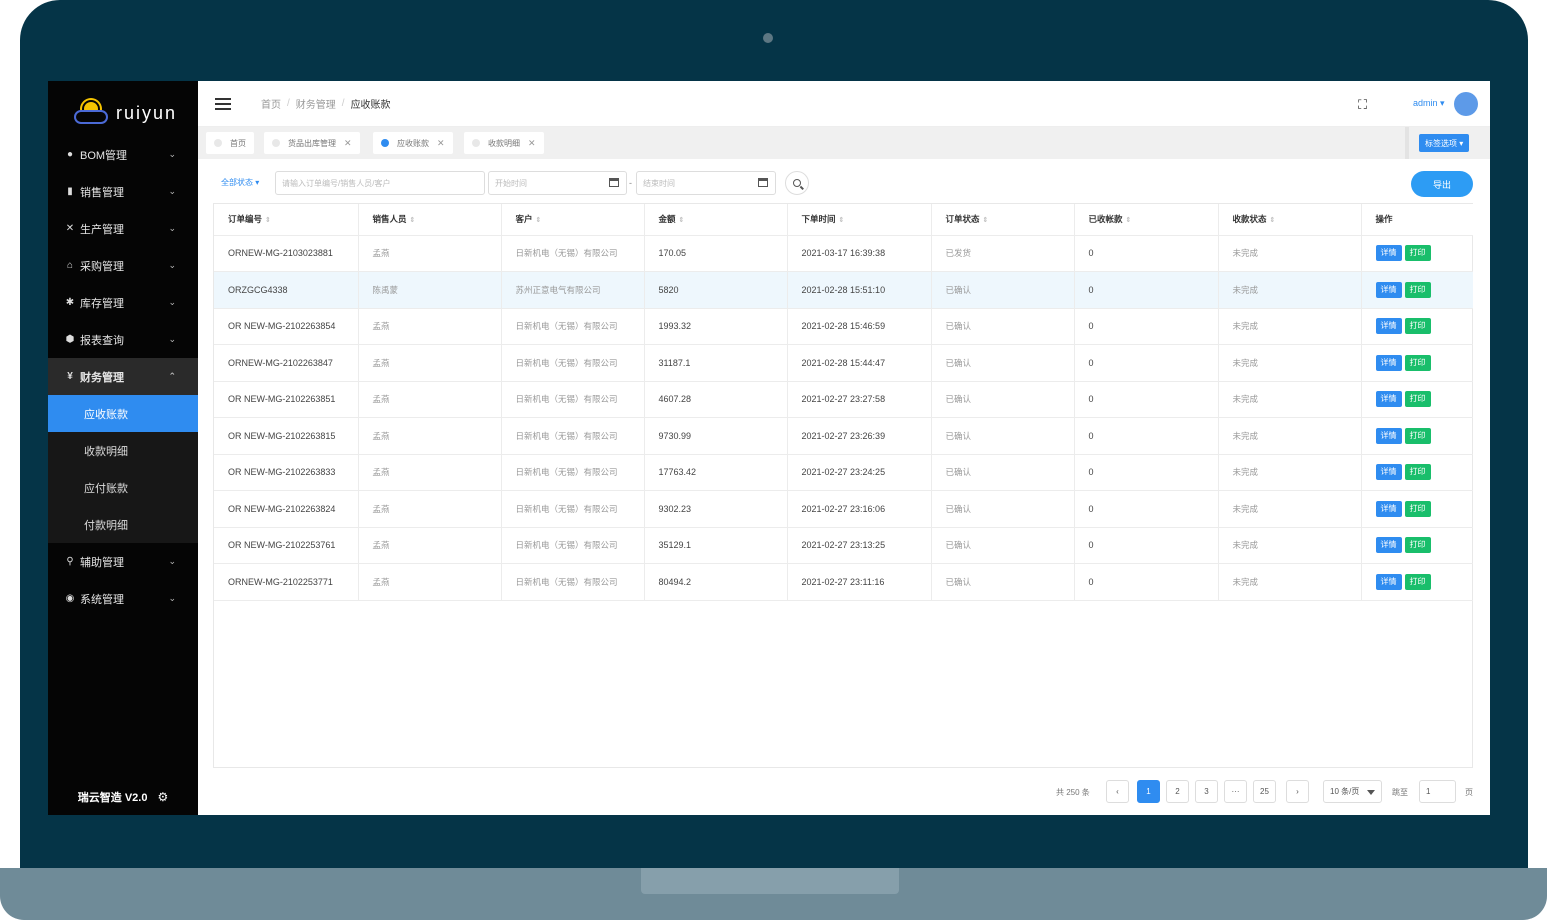 This screenshot has width=1547, height=920. Describe the element at coordinates (1148, 791) in the screenshot. I see `pagination-page-1: 1` at that location.